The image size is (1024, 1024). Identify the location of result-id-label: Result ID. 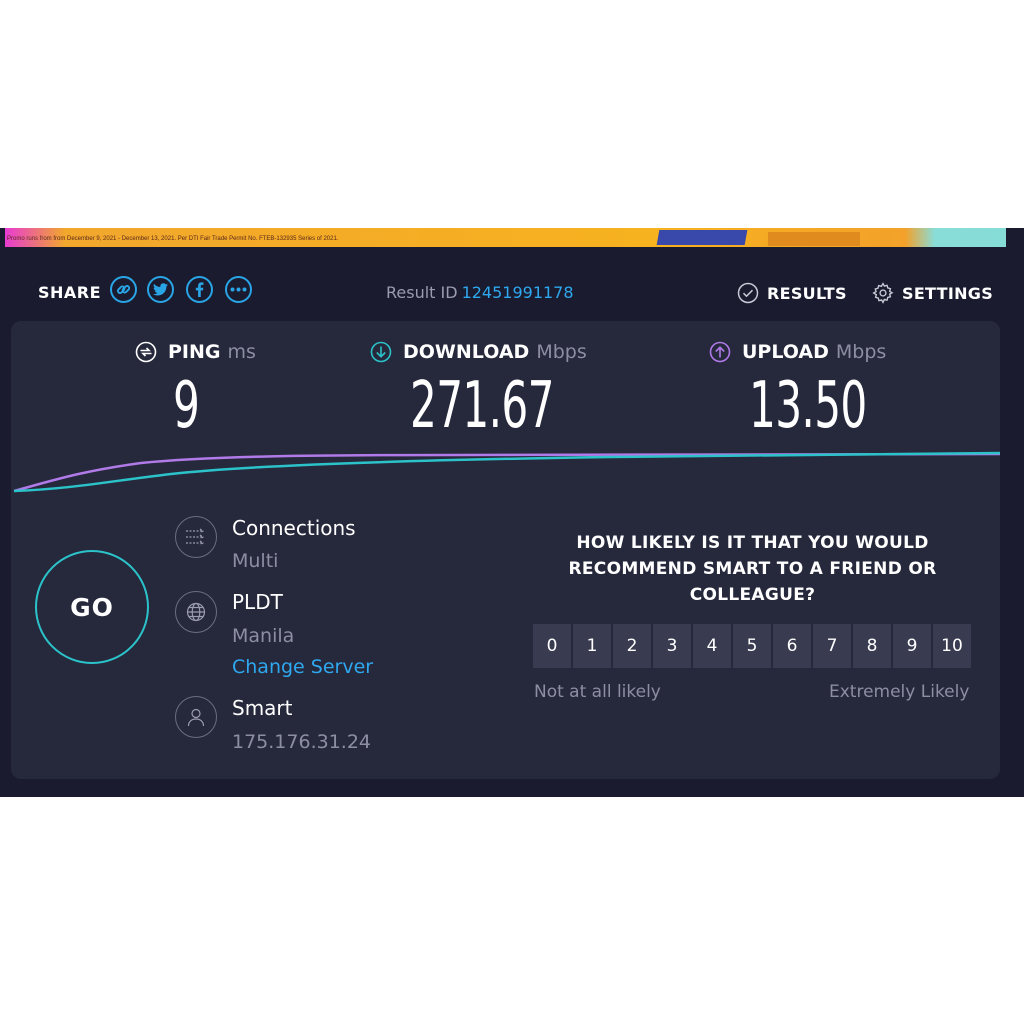
(422, 292).